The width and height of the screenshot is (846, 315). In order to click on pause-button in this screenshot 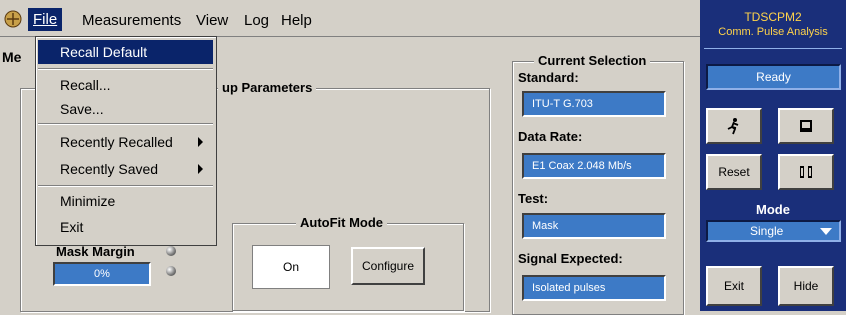, I will do `click(806, 172)`.